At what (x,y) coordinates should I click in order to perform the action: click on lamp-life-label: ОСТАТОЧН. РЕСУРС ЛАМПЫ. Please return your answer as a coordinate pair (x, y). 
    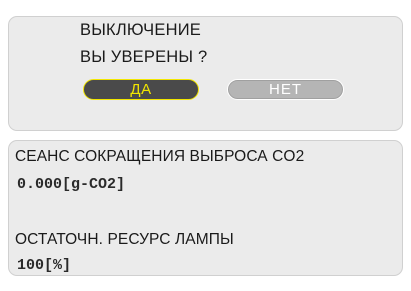
    Looking at the image, I should click on (124, 239).